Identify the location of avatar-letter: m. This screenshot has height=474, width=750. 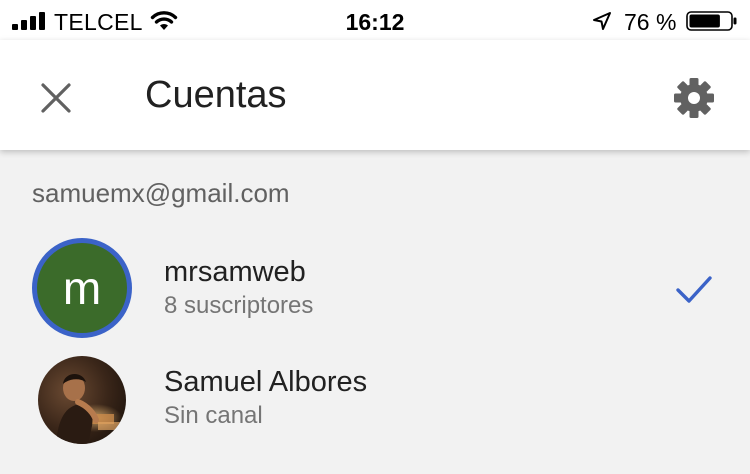
(82, 288).